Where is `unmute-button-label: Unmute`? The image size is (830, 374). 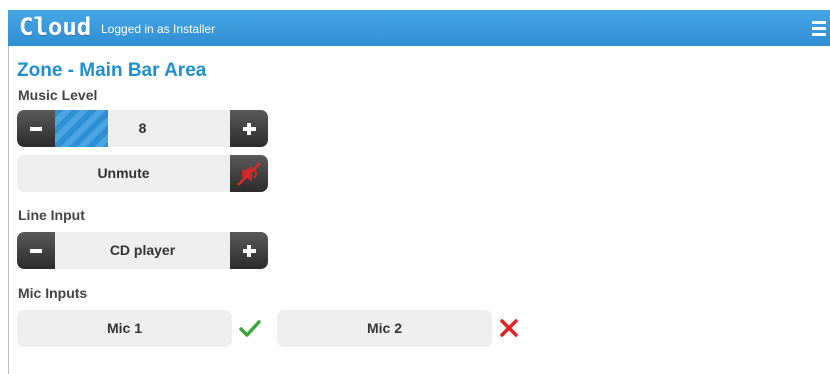 unmute-button-label: Unmute is located at coordinates (123, 173).